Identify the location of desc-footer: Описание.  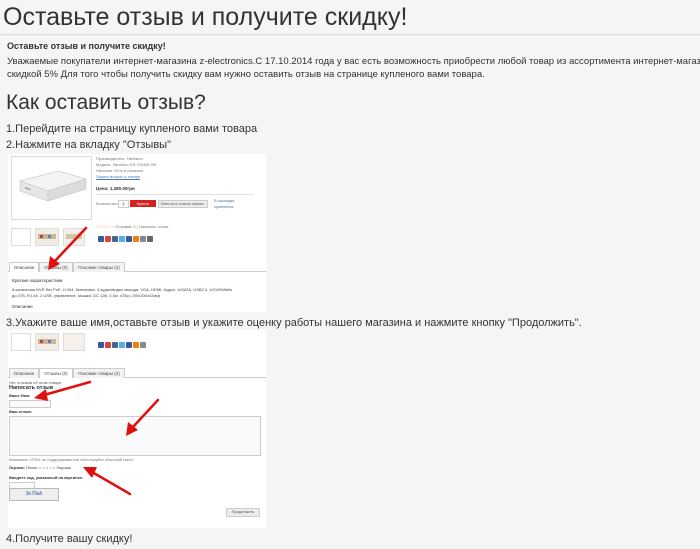
(22, 306).